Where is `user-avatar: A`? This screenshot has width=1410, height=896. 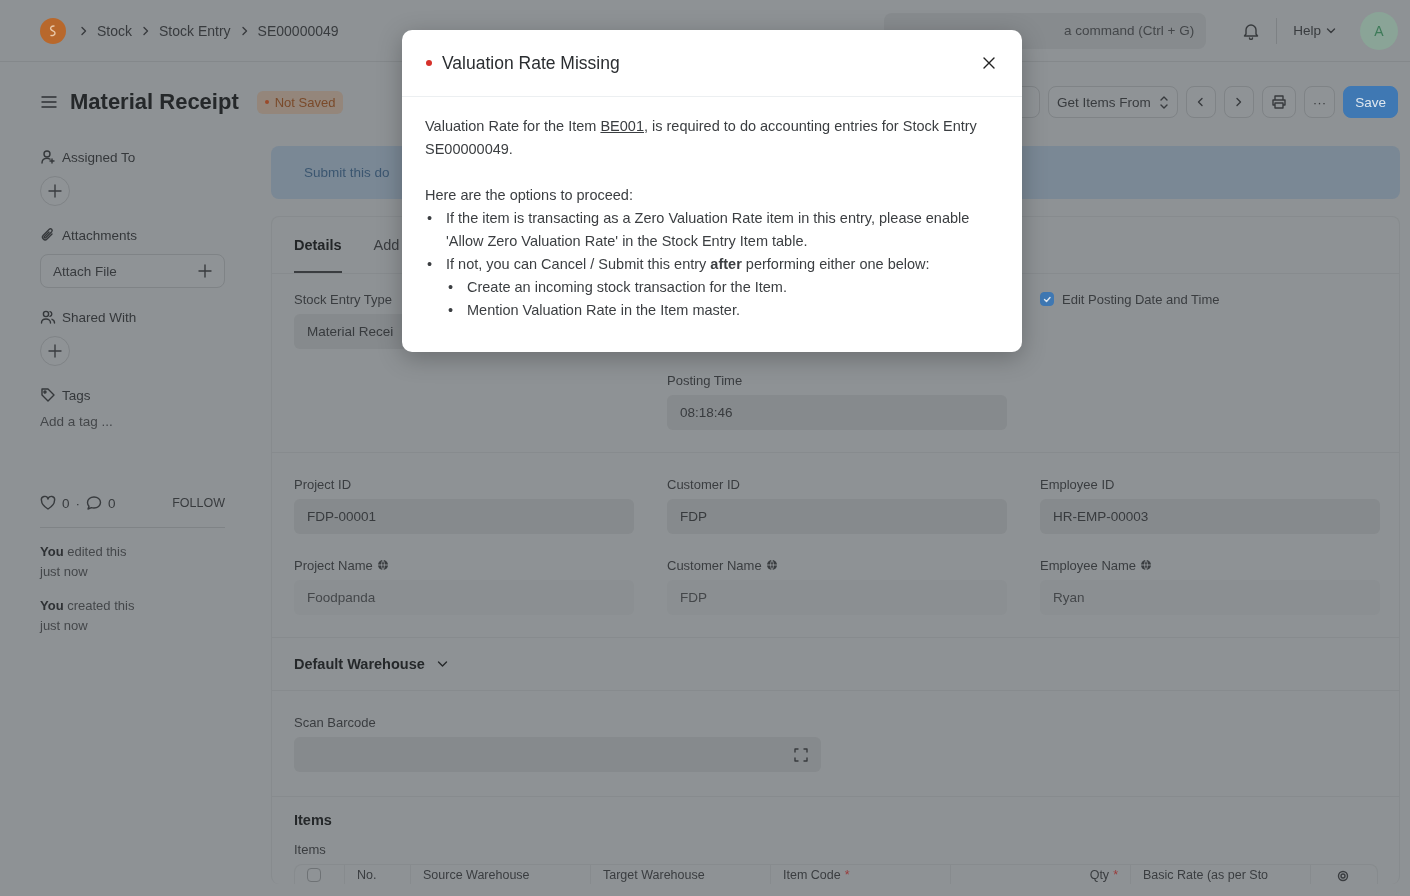
user-avatar: A is located at coordinates (1379, 30).